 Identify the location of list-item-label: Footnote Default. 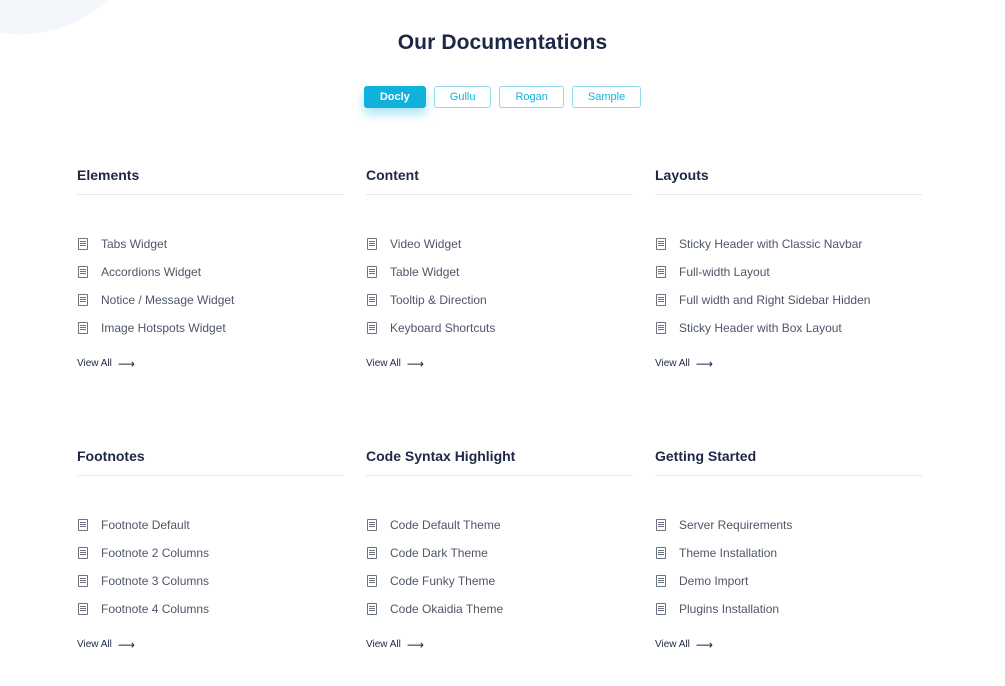
(145, 525).